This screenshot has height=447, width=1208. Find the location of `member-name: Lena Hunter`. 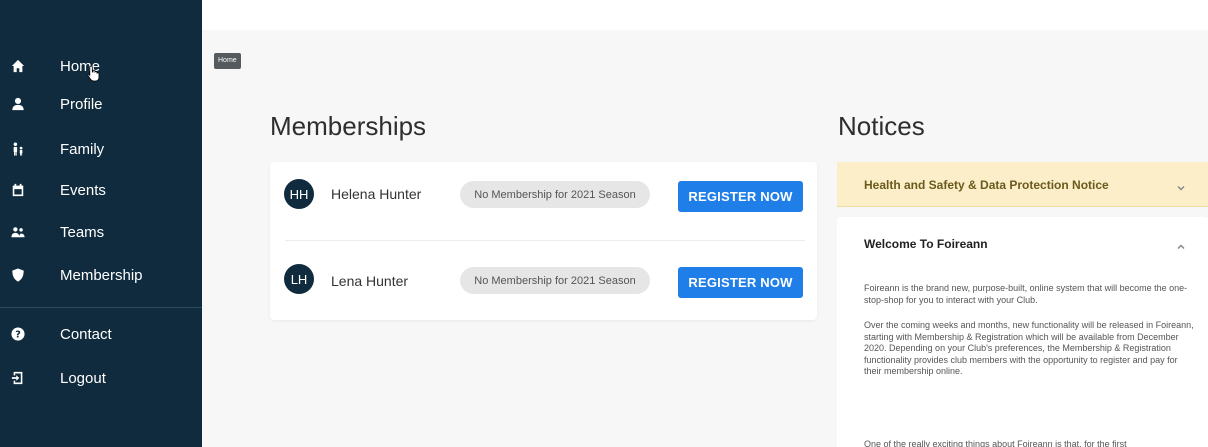

member-name: Lena Hunter is located at coordinates (370, 281).